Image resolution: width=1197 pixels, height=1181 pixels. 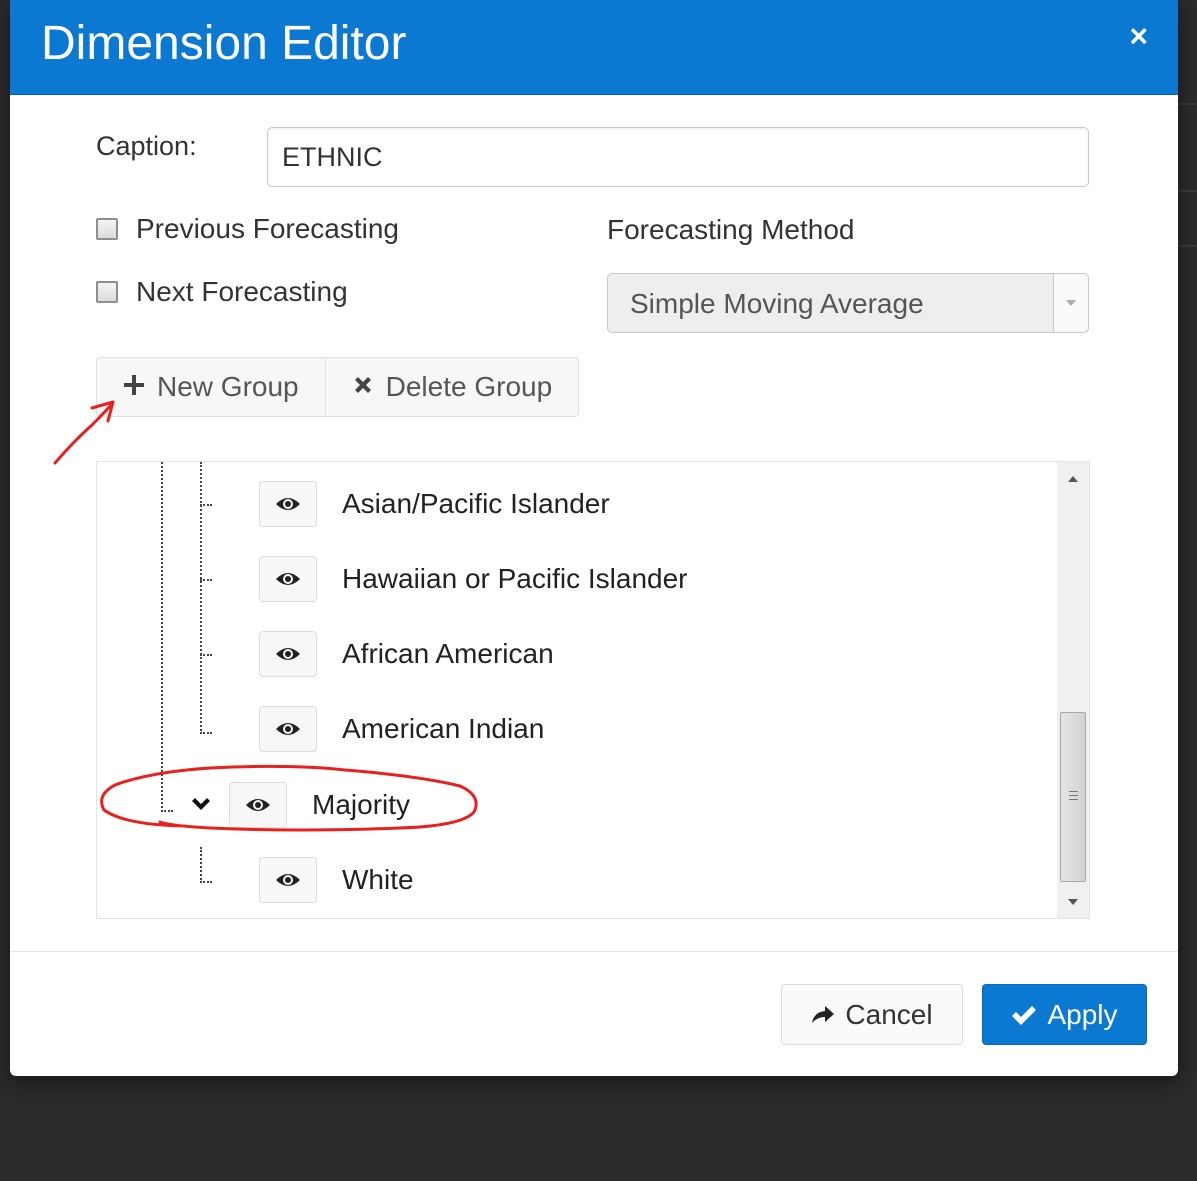 I want to click on cancel-button: Cancel, so click(x=872, y=1014).